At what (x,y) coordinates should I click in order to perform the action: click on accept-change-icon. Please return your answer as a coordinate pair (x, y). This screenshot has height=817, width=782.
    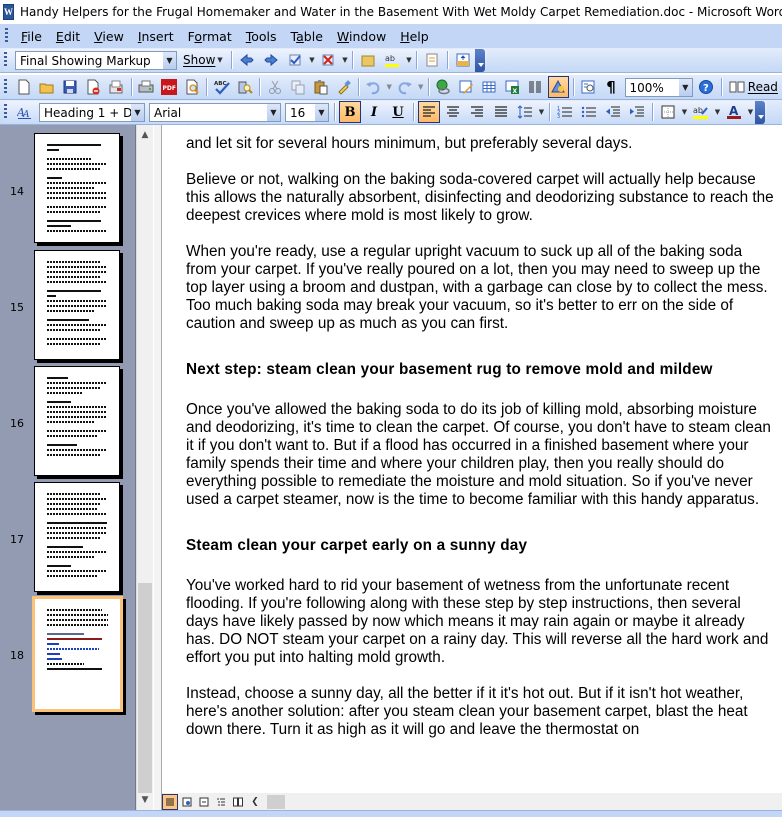
    Looking at the image, I should click on (295, 60).